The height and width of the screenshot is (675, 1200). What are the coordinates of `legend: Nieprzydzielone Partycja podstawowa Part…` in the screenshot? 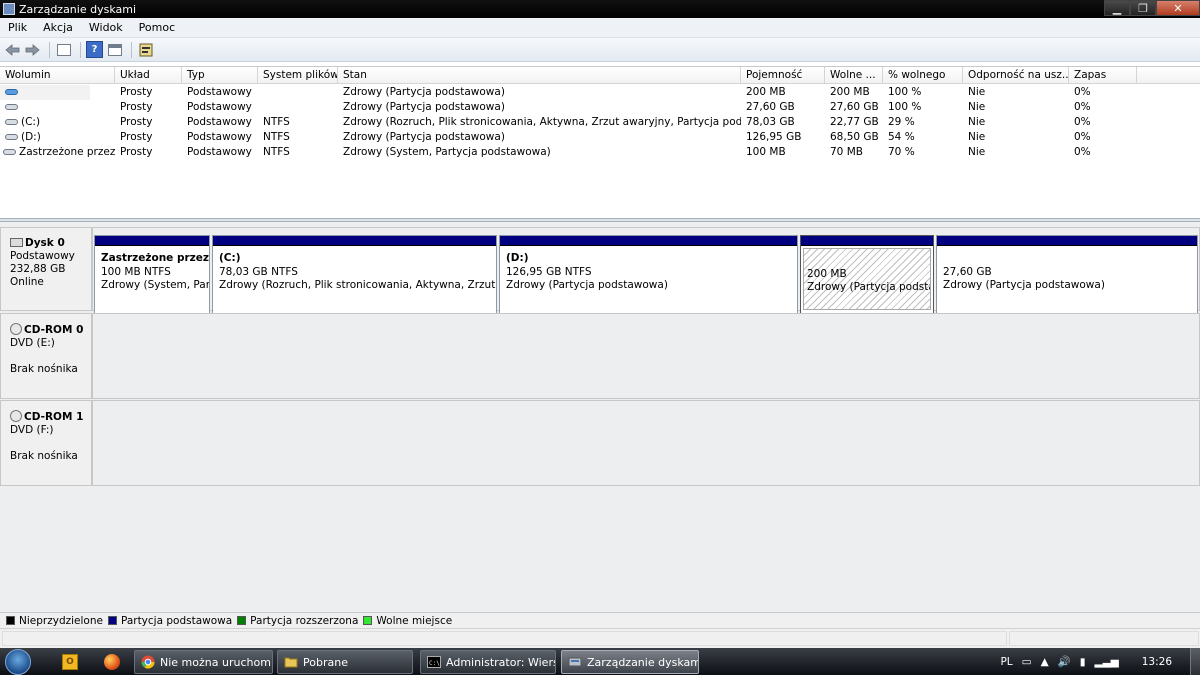 It's located at (600, 620).